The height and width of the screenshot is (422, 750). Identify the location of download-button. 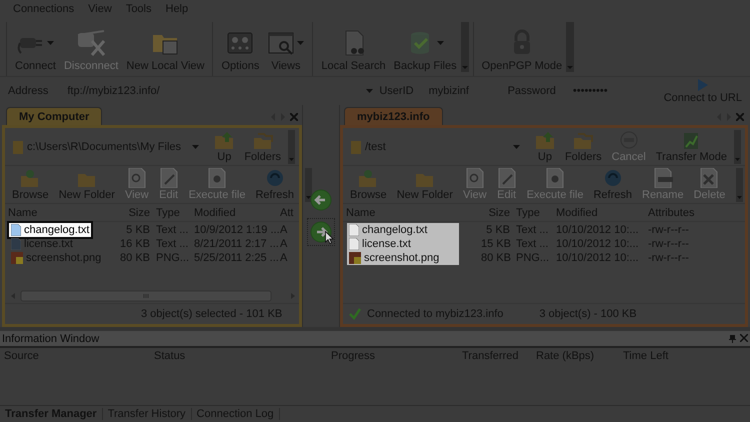
(321, 200).